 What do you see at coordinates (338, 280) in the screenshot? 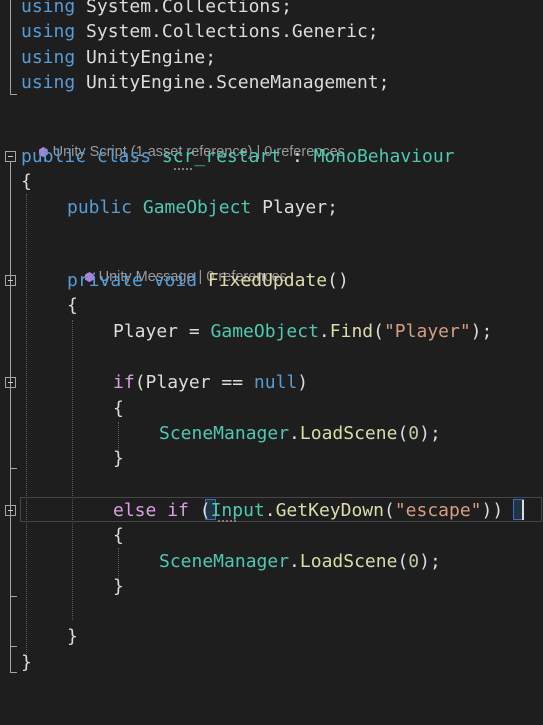
I see `punctuation: ()` at bounding box center [338, 280].